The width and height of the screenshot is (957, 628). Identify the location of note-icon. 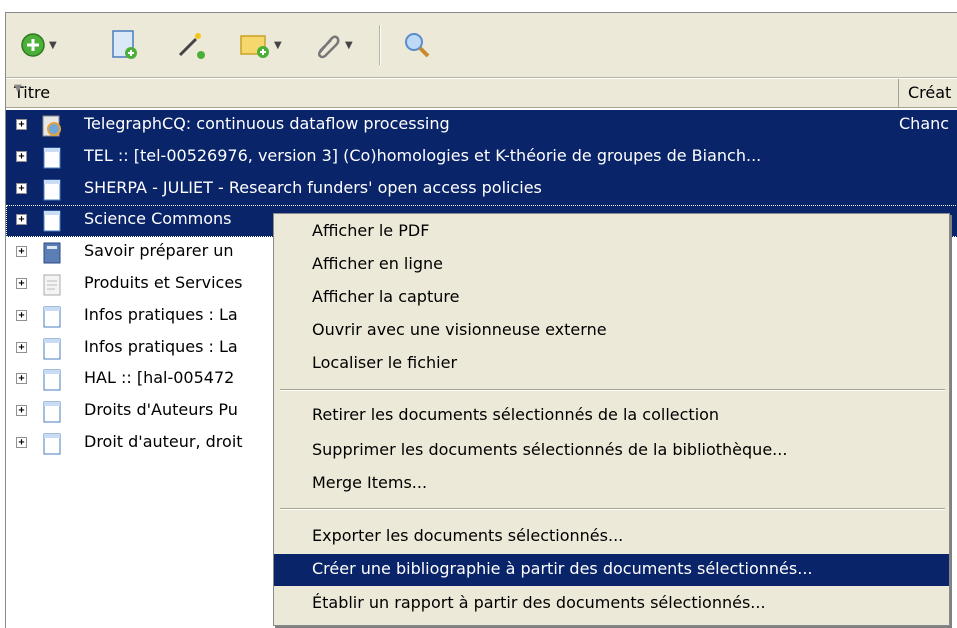
(52, 285).